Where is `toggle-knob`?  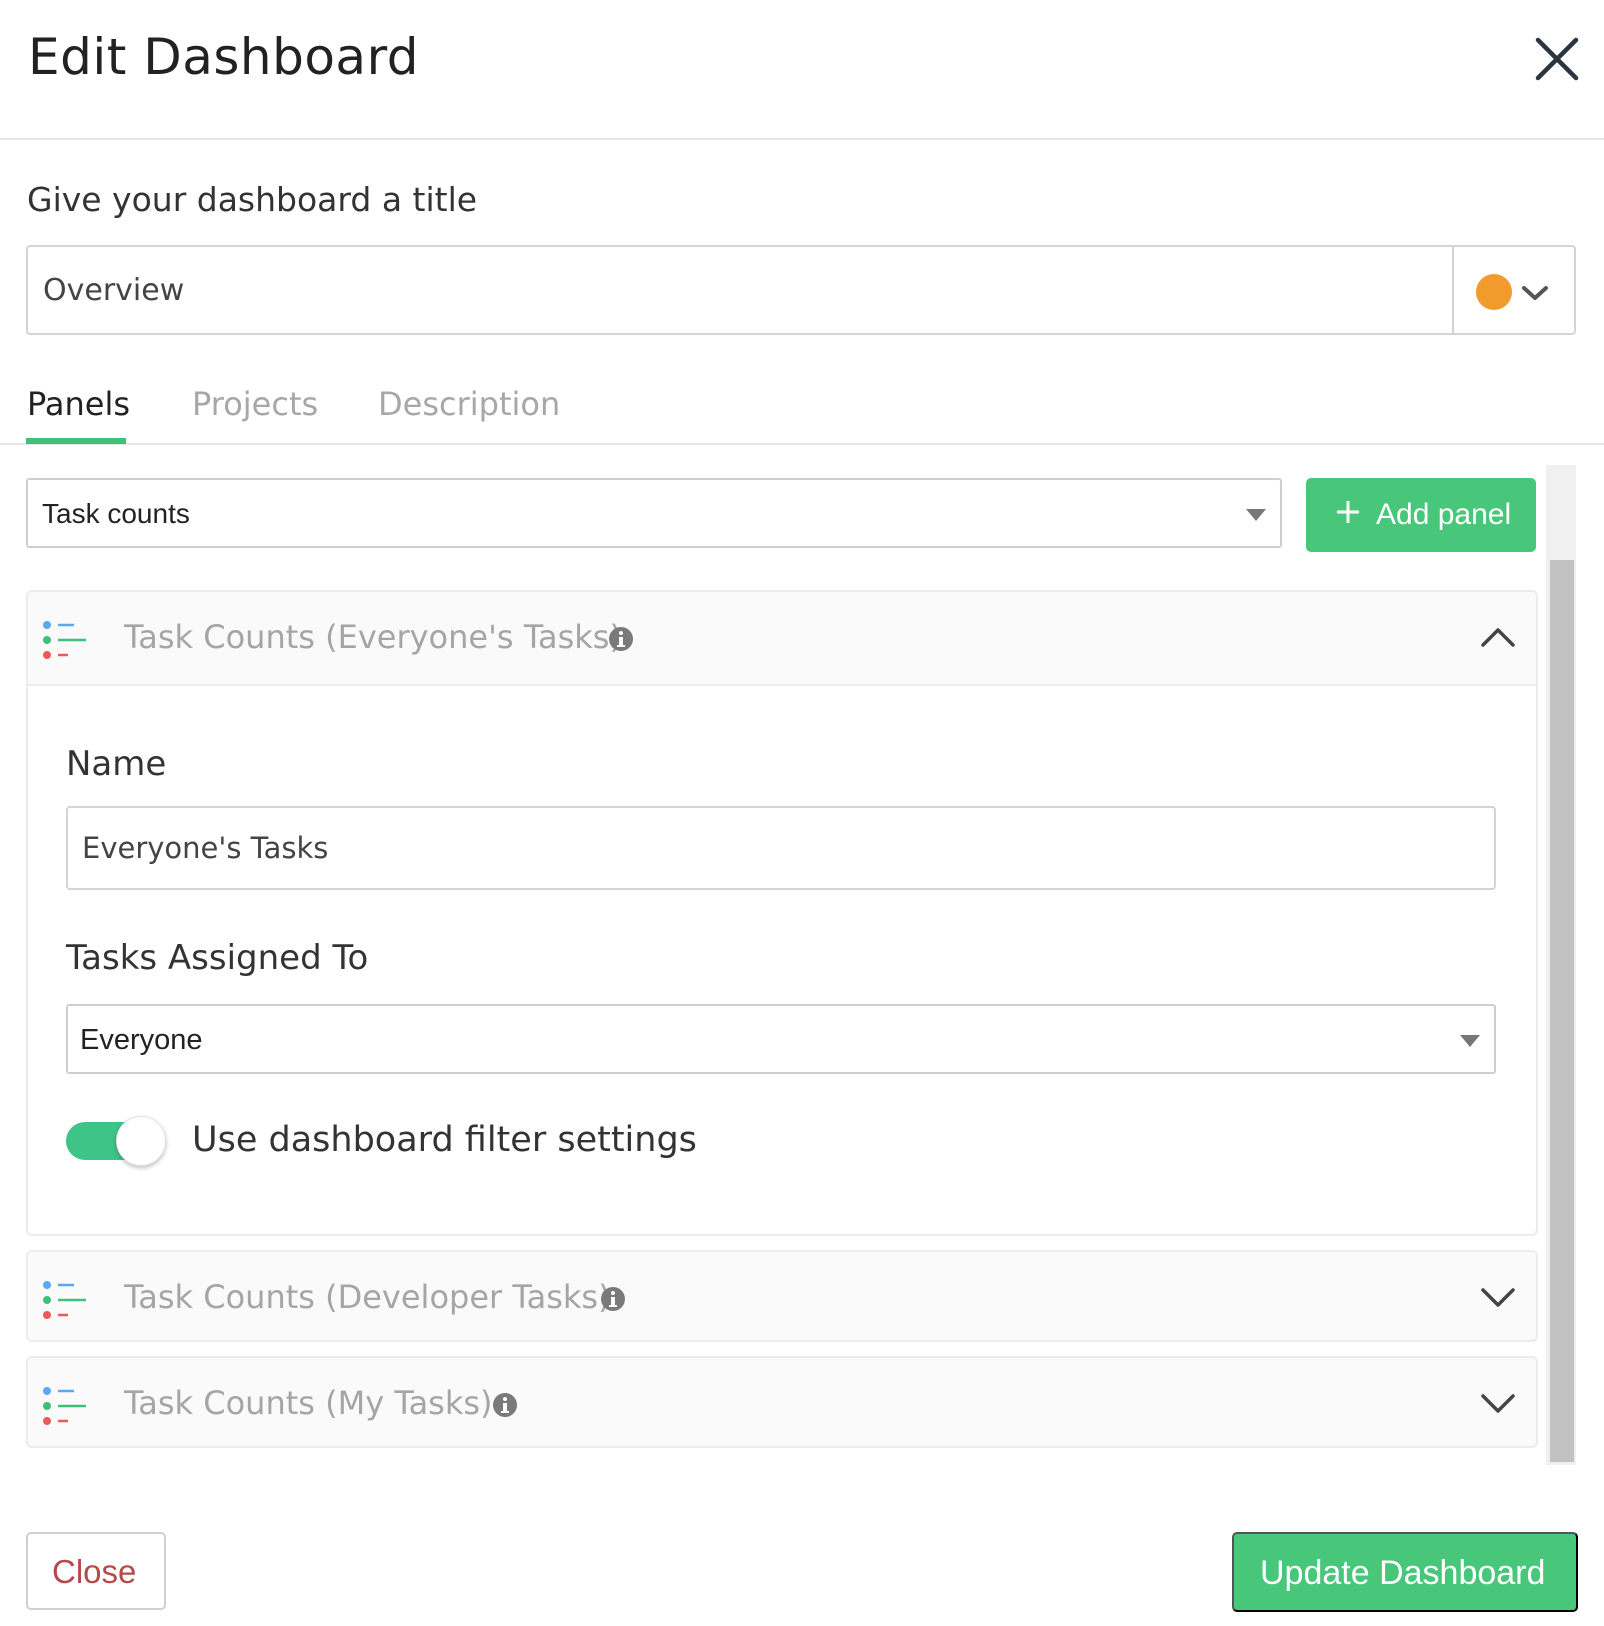 toggle-knob is located at coordinates (141, 1141).